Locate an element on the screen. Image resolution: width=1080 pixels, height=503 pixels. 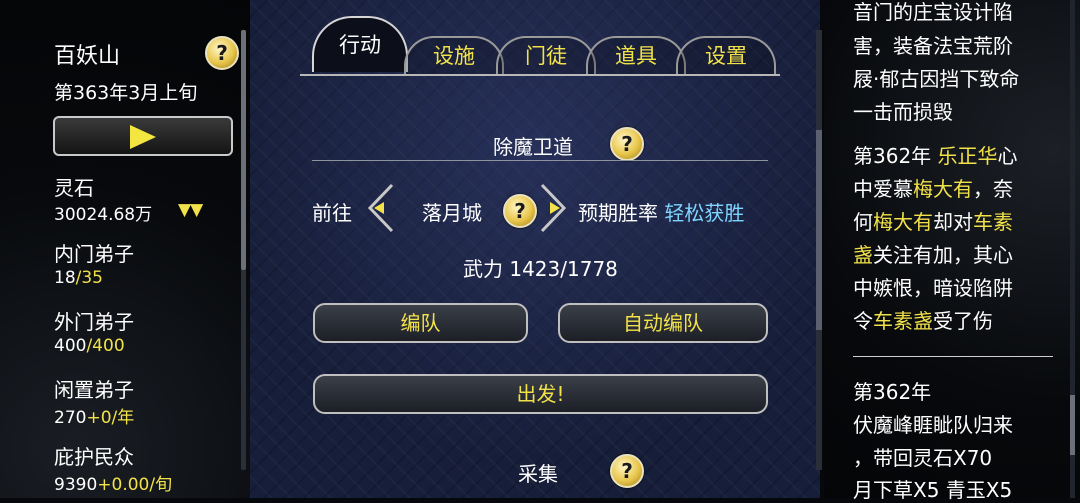
tab-settings: 设置 is located at coordinates (726, 55).